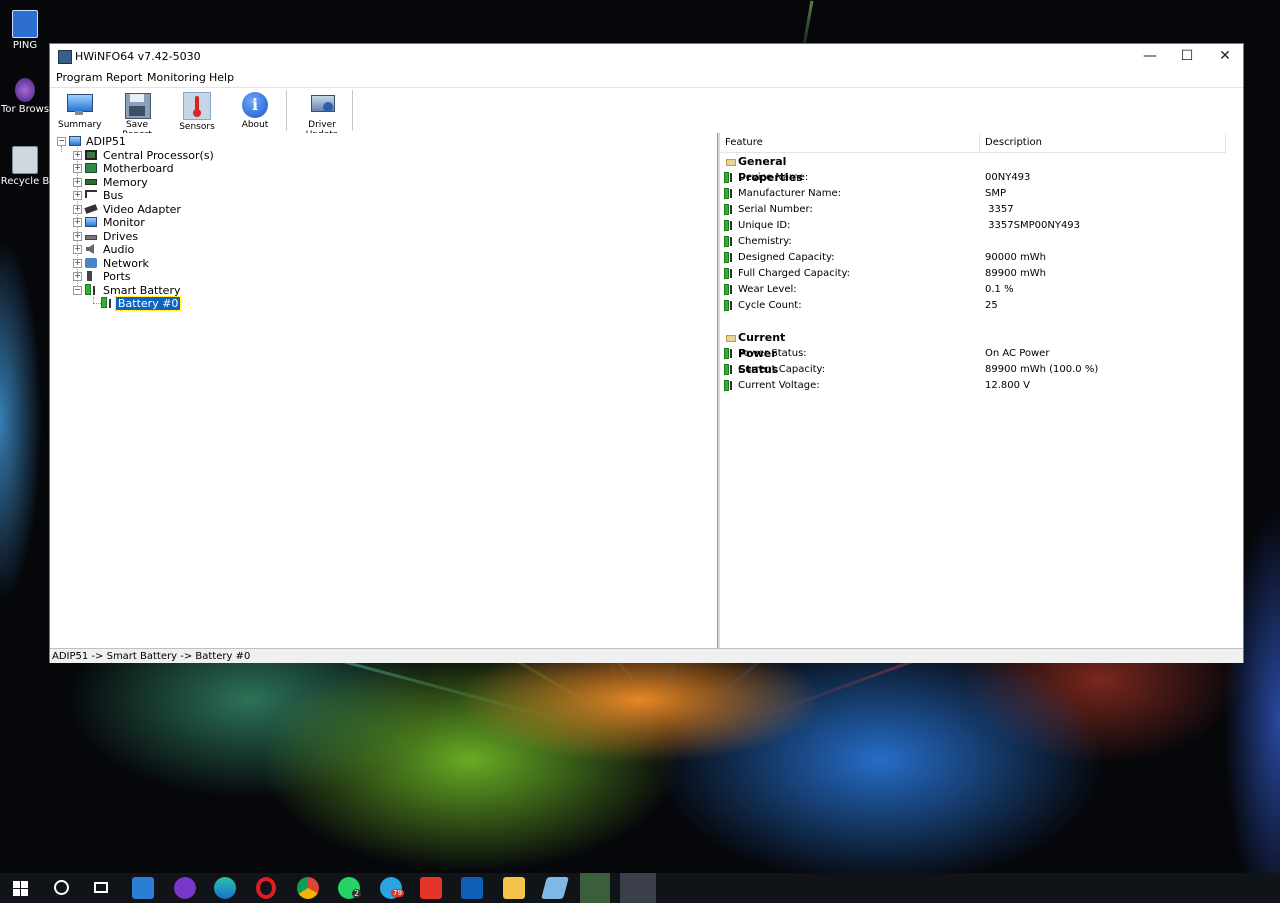 The height and width of the screenshot is (903, 1280). What do you see at coordinates (225, 888) in the screenshot?
I see `edge-browser-icon` at bounding box center [225, 888].